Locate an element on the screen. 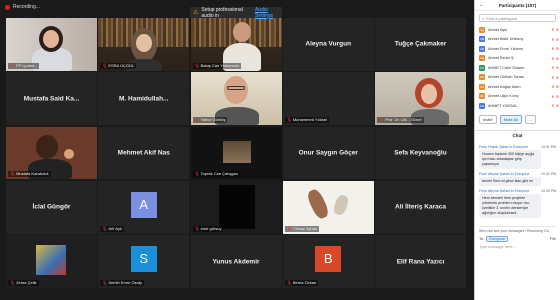  participant-tile: 🎙 Toprak Can Çalışgan is located at coordinates (236, 153).